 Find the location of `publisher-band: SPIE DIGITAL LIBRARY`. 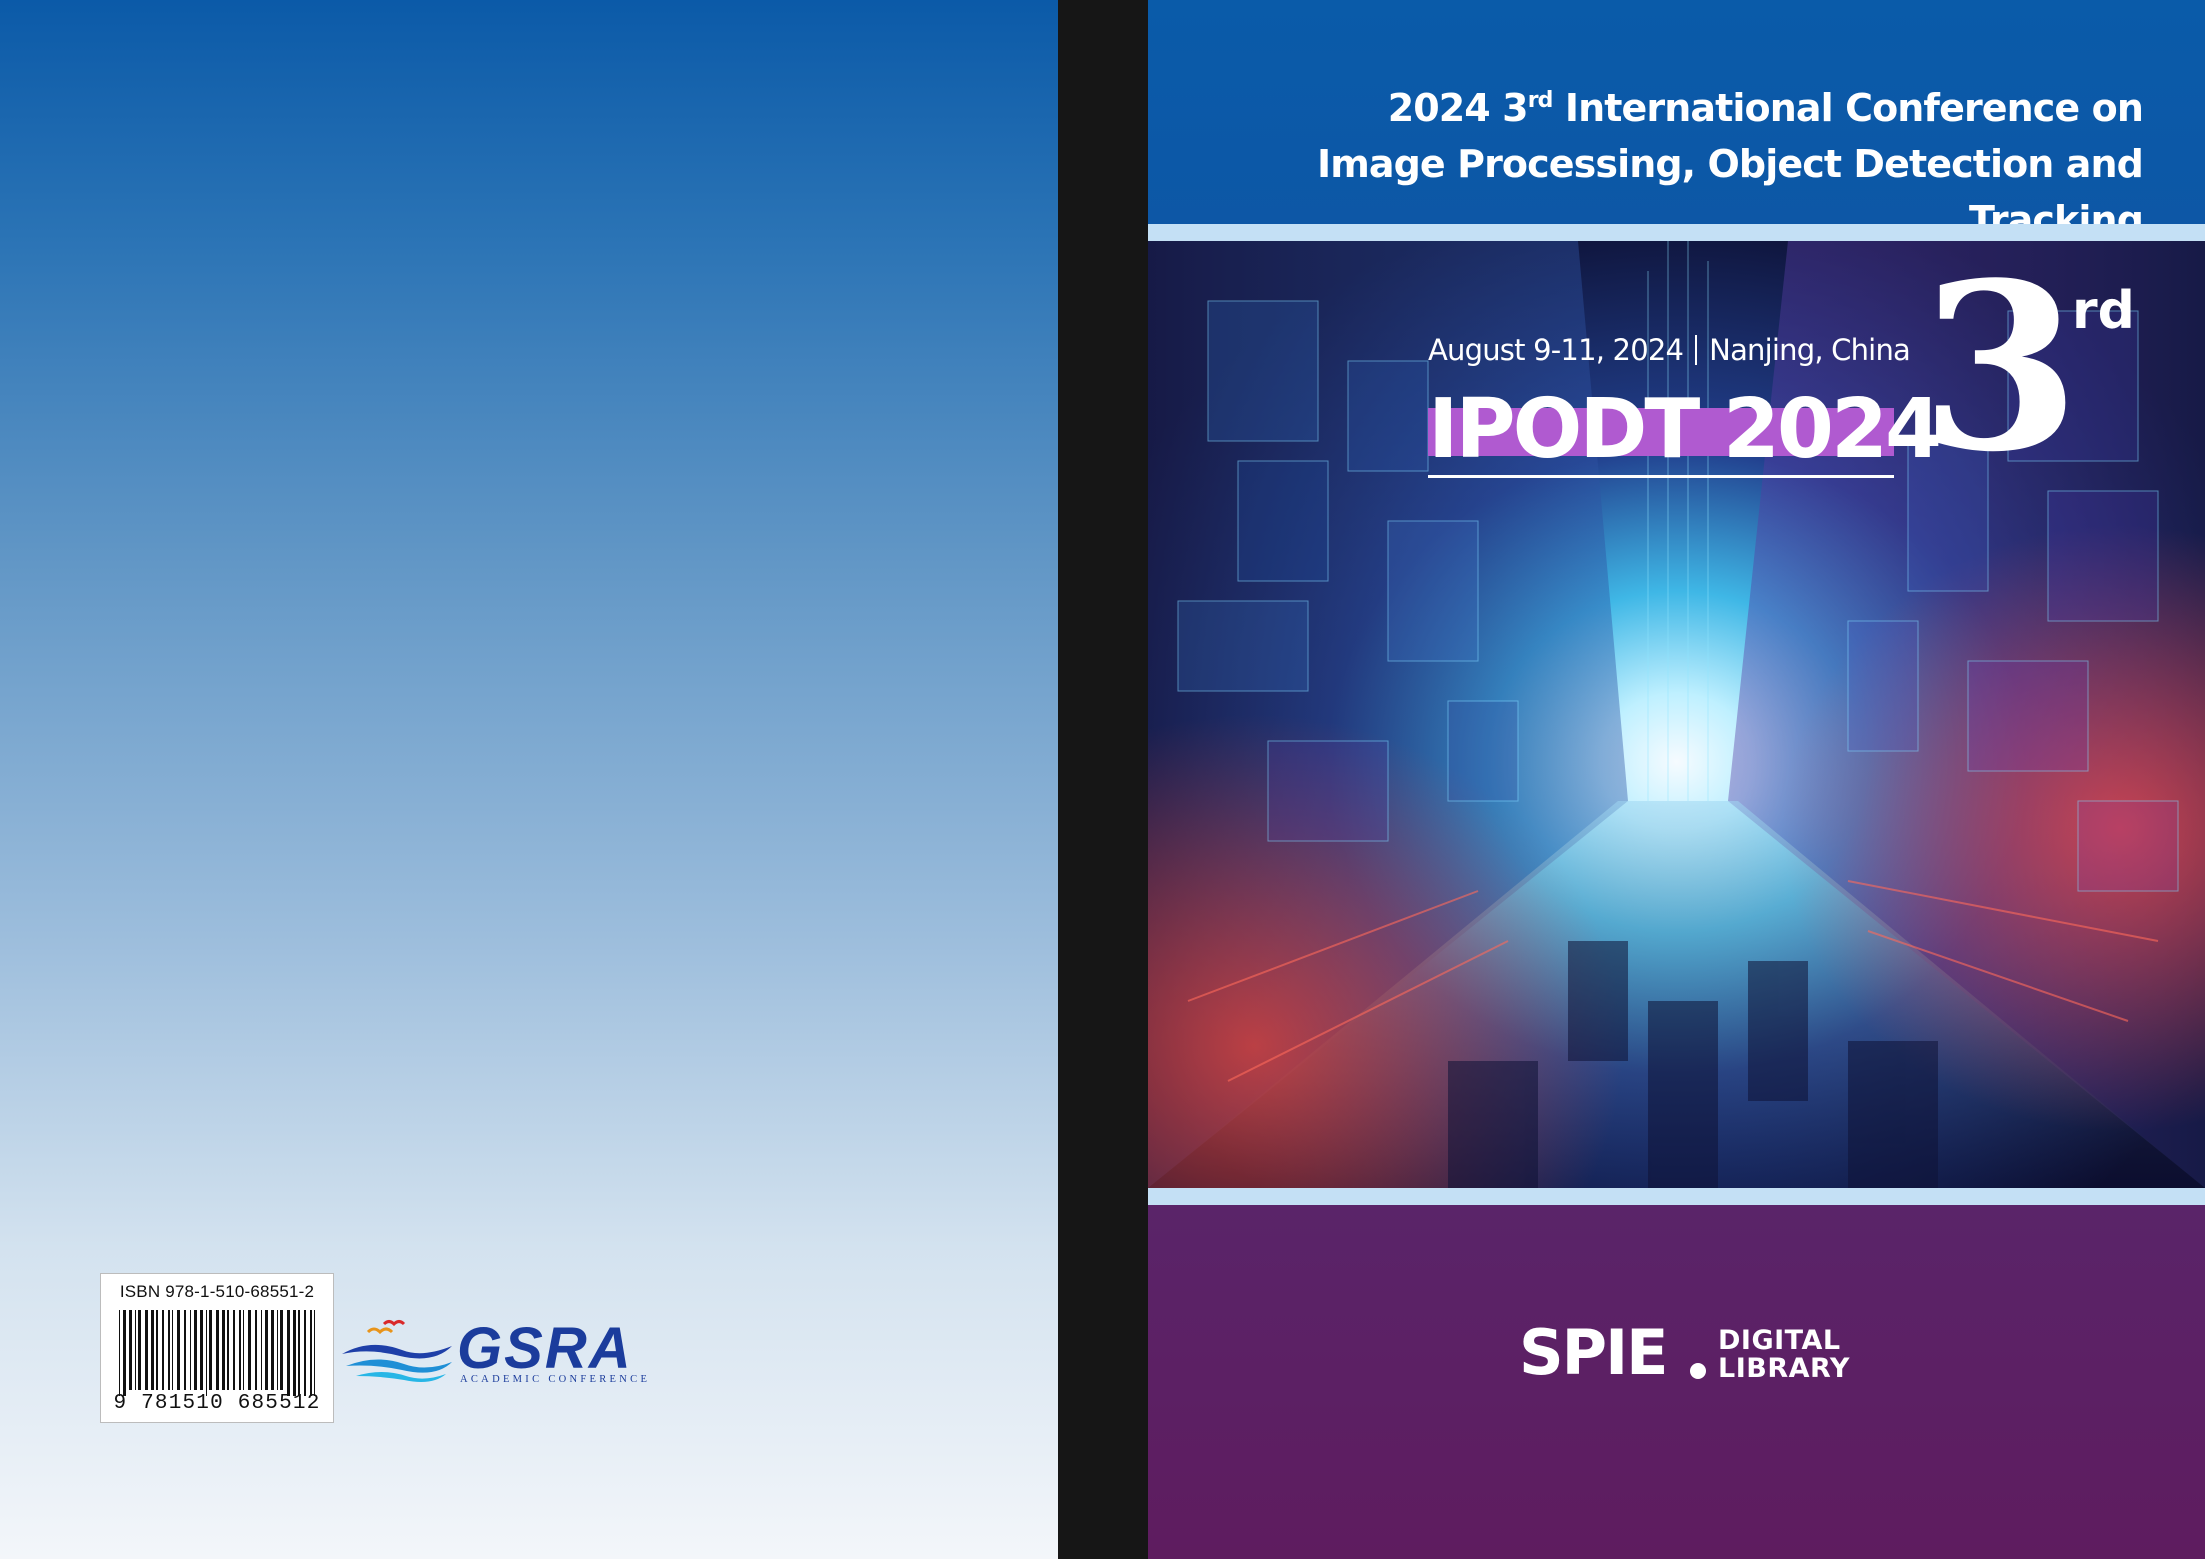

publisher-band: SPIE DIGITAL LIBRARY is located at coordinates (1676, 1382).